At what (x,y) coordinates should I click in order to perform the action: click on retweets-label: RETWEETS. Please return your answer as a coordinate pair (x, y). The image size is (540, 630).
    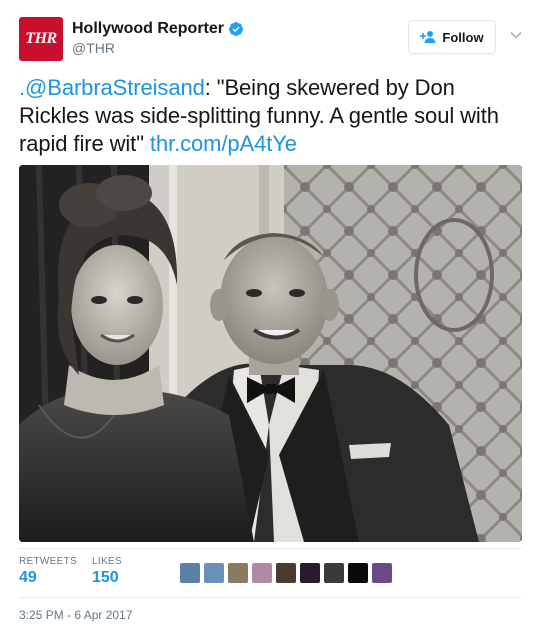
    Looking at the image, I should click on (48, 561).